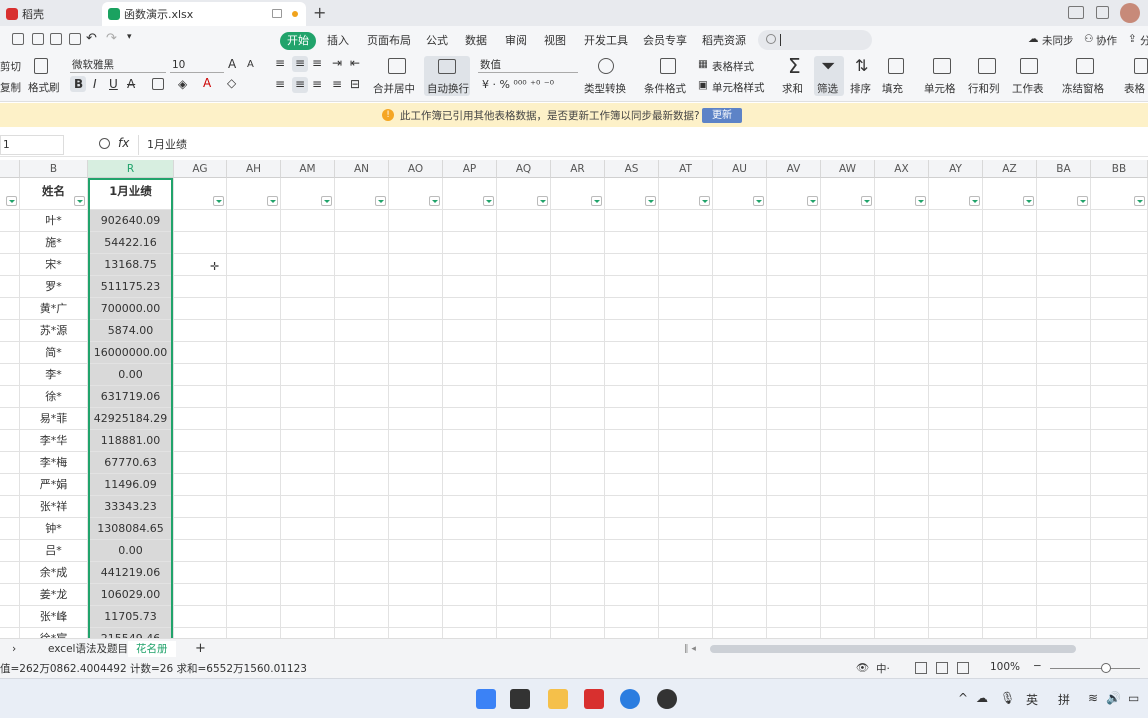  Describe the element at coordinates (131, 617) in the screenshot. I see `cell-sales: 11705.73` at that location.